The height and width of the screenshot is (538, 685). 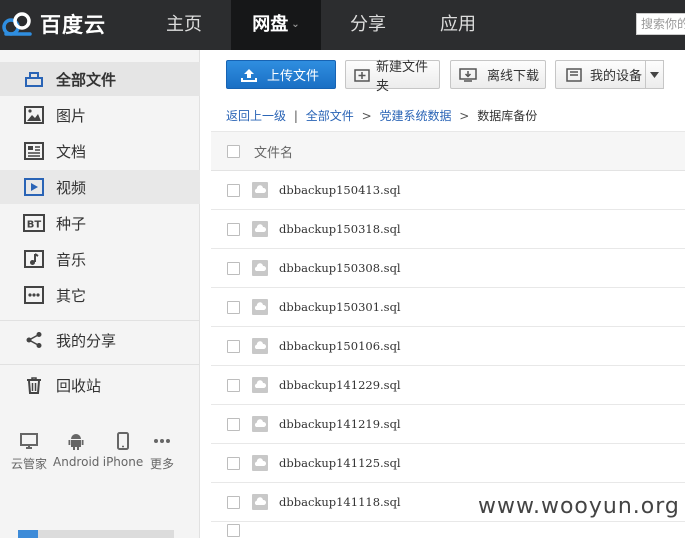 I want to click on baidu-cloud-logo: 百度云, so click(x=60, y=24).